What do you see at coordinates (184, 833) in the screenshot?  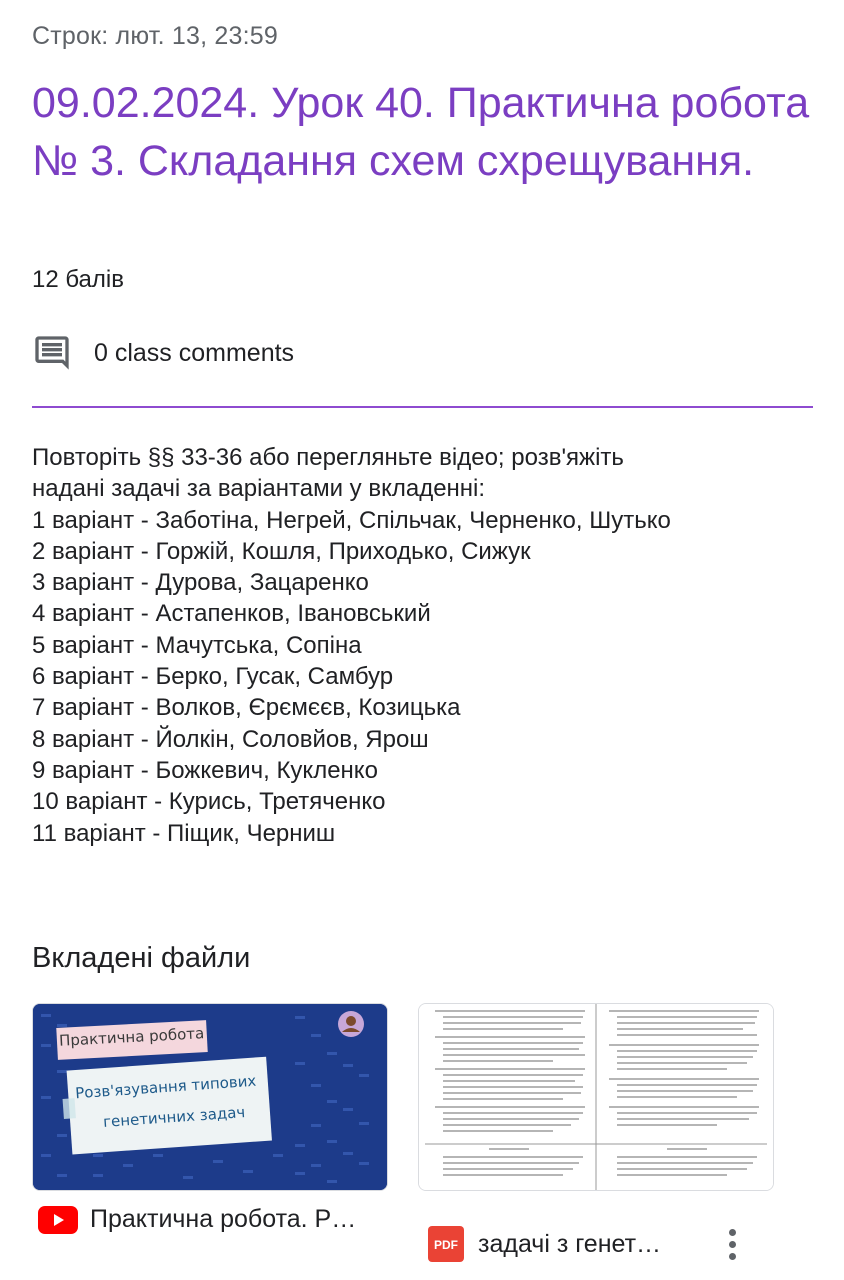 I see `description-line: 11 варіант - Піщик, Черниш` at bounding box center [184, 833].